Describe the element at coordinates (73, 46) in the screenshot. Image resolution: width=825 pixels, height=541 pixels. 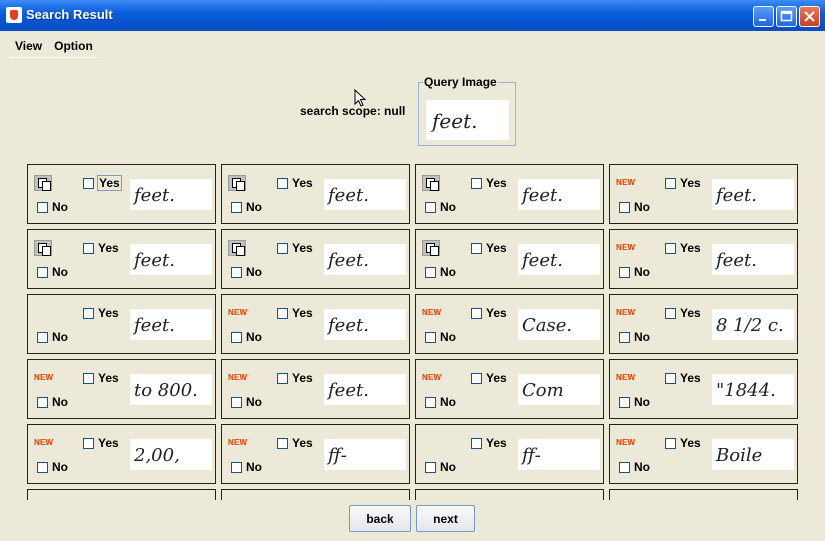
I see `menu-option: Option` at that location.